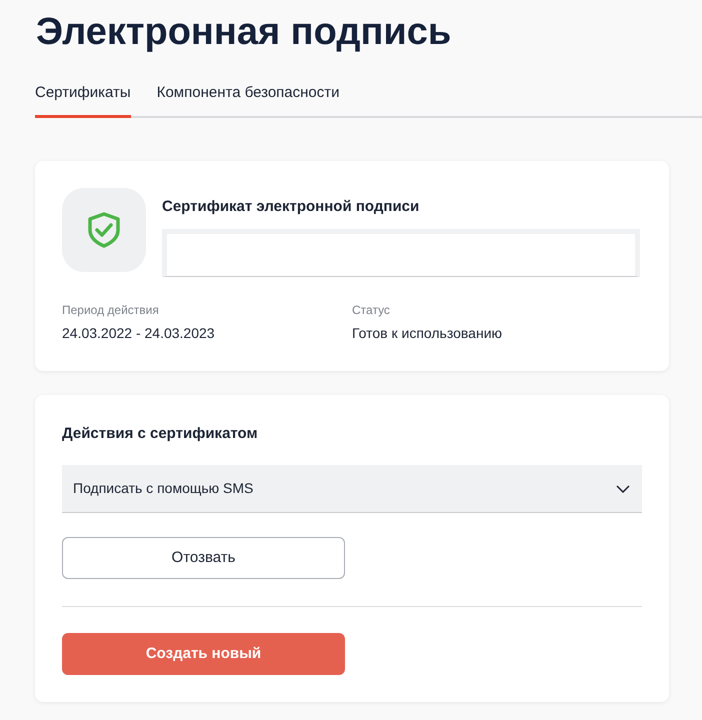  What do you see at coordinates (244, 33) in the screenshot?
I see `page-title: Электронная подпись` at bounding box center [244, 33].